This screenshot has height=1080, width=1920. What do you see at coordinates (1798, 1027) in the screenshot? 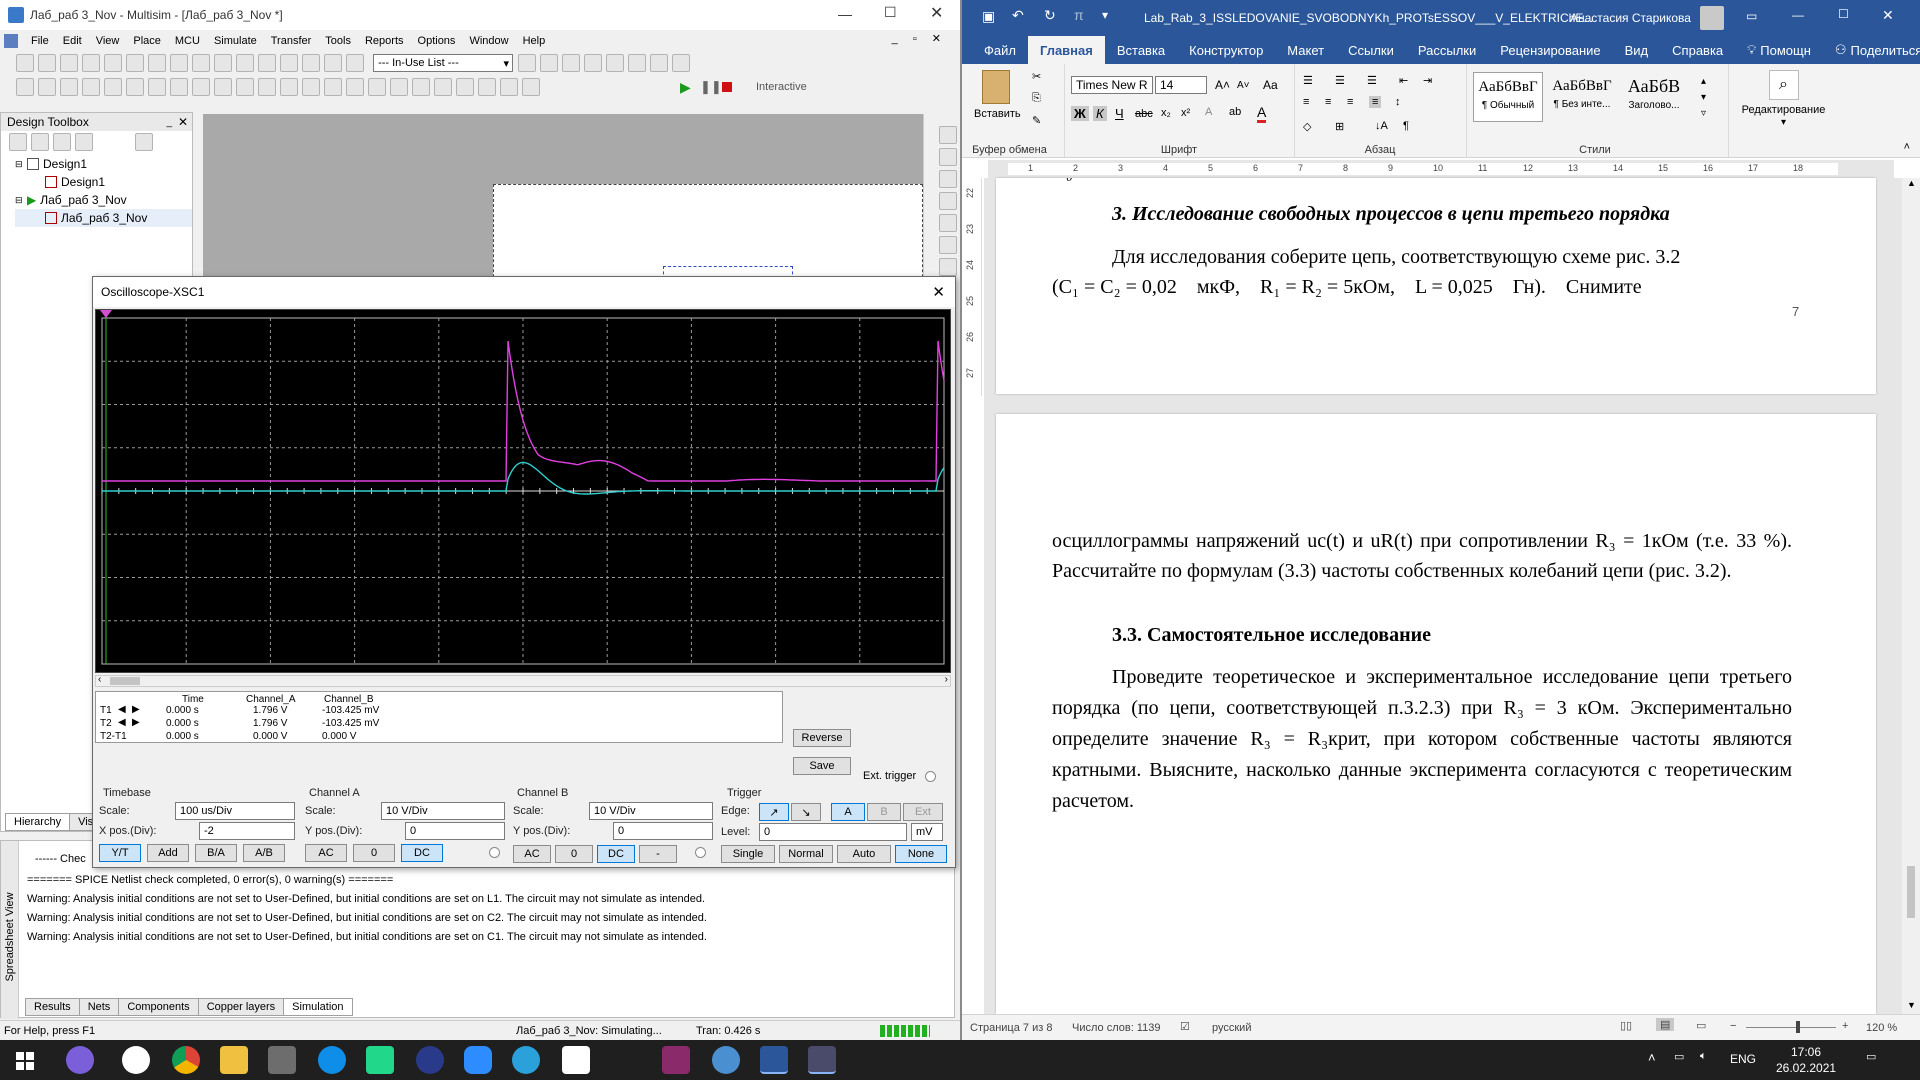
I see `zoom-slider-thumb` at bounding box center [1798, 1027].